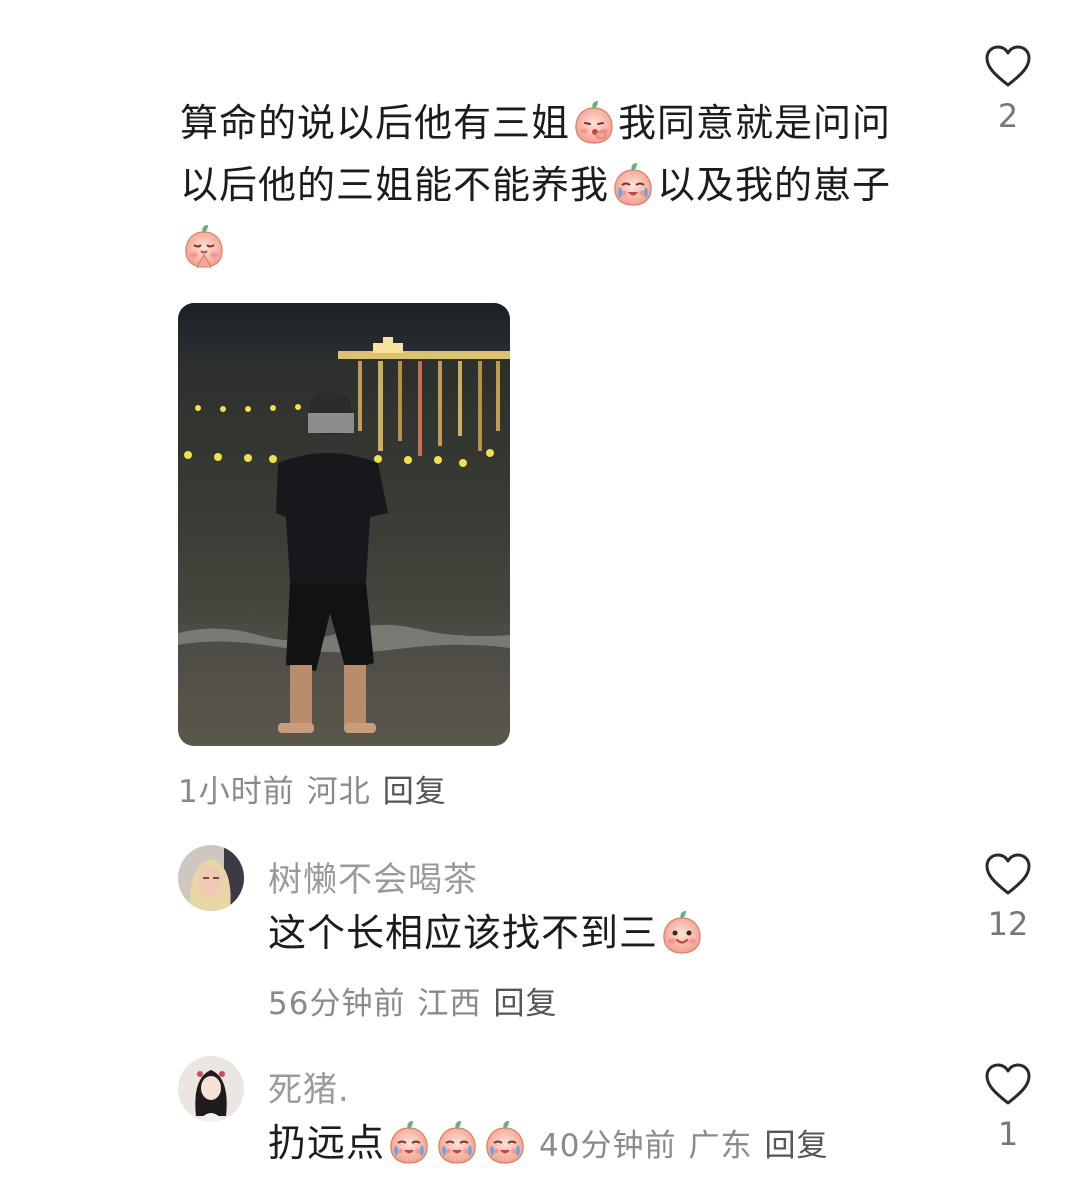 This screenshot has height=1195, width=1080. I want to click on comment-text-part-1: 算命的说以后他有三姐, so click(375, 123).